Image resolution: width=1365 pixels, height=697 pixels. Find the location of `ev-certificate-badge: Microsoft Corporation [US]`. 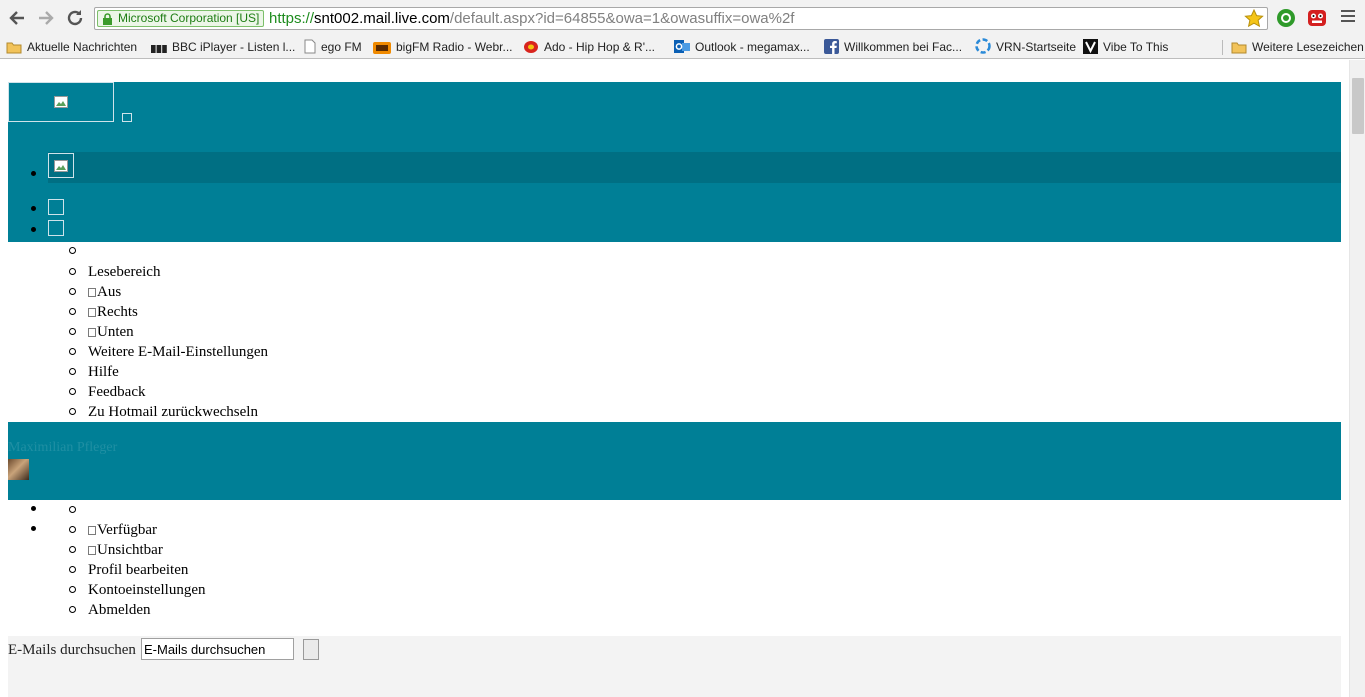

ev-certificate-badge: Microsoft Corporation [US] is located at coordinates (181, 19).